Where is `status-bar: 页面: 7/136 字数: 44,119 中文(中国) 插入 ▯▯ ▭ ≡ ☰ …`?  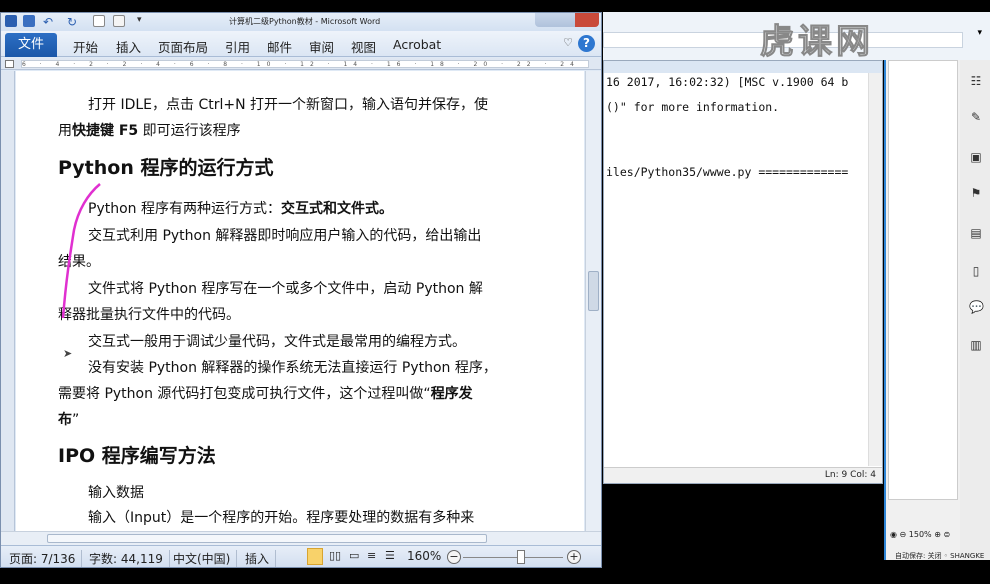 status-bar: 页面: 7/136 字数: 44,119 中文(中国) 插入 ▯▯ ▭ ≡ ☰ … is located at coordinates (301, 556).